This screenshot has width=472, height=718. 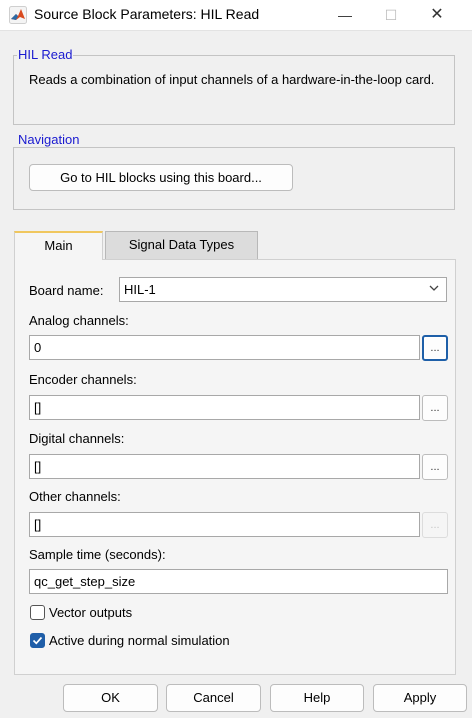 I want to click on sample-time-label: Sample time (seconds):, so click(x=97, y=554).